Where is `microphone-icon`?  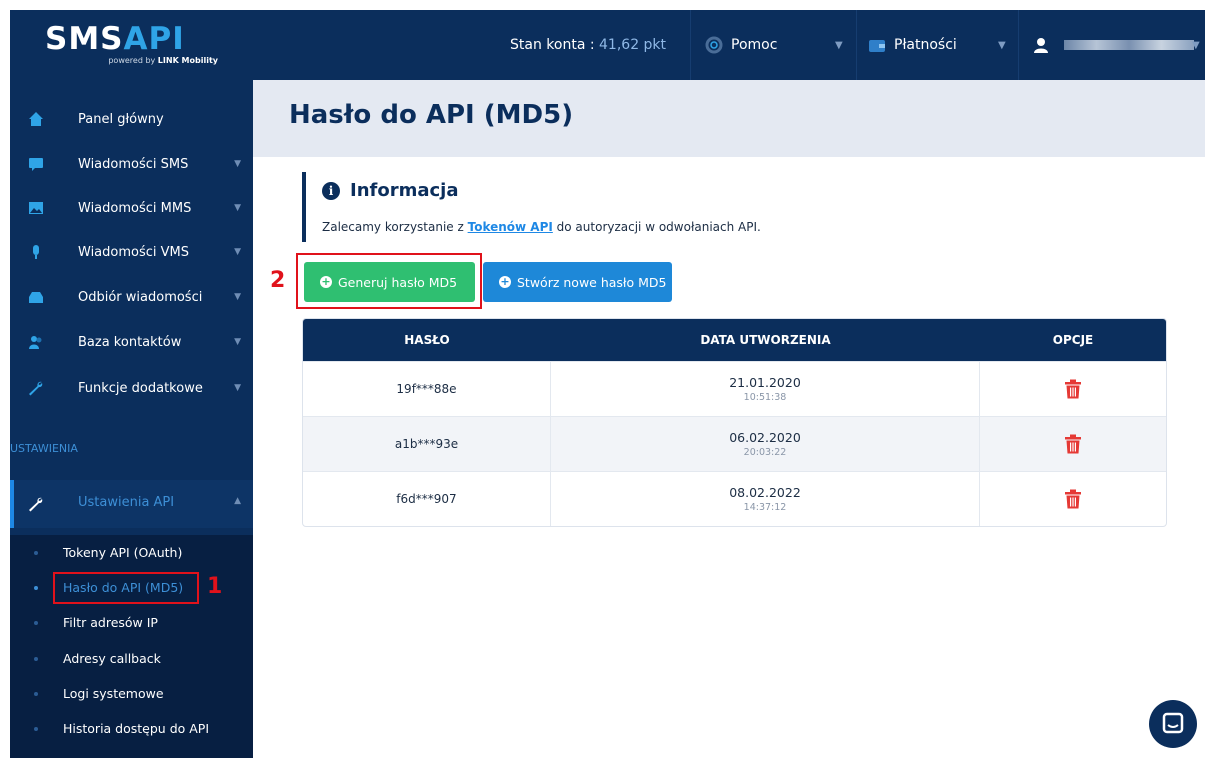 microphone-icon is located at coordinates (36, 252).